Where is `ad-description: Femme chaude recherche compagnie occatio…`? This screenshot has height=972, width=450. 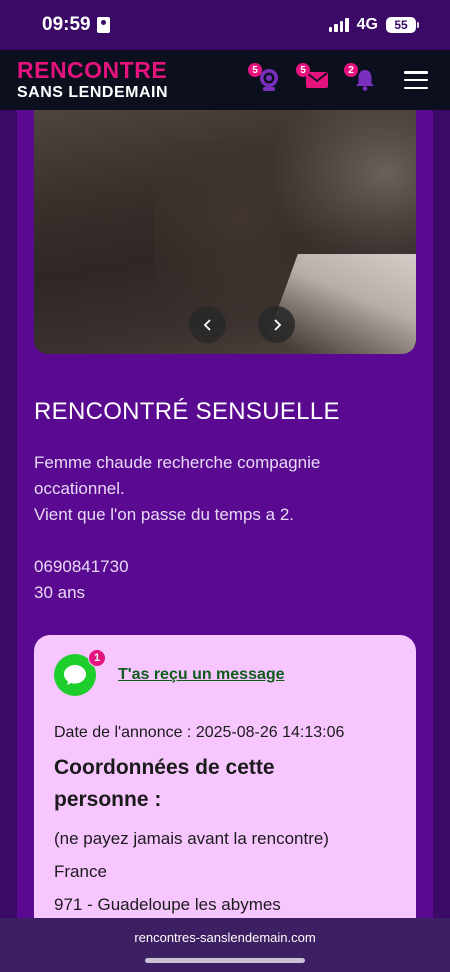 ad-description: Femme chaude recherche compagnie occatio… is located at coordinates (219, 528).